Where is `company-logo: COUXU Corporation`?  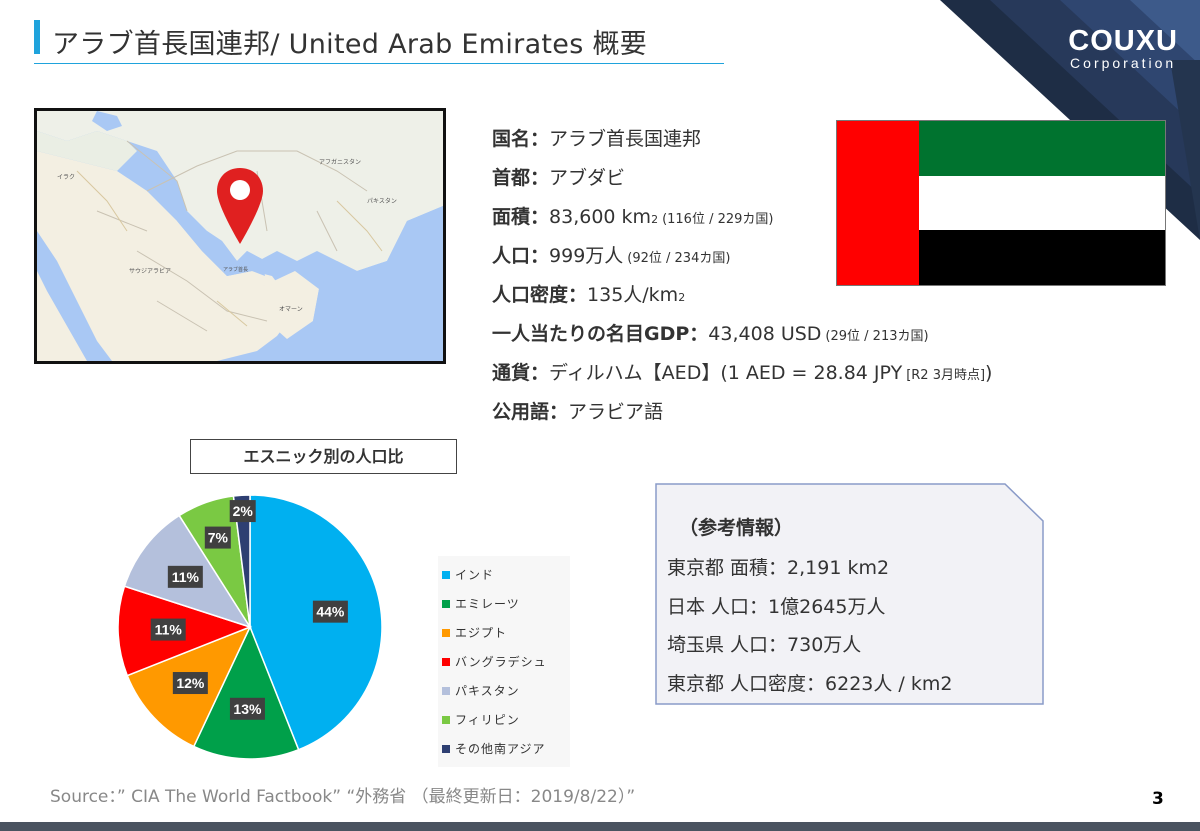
company-logo: COUXU Corporation is located at coordinates (1123, 48).